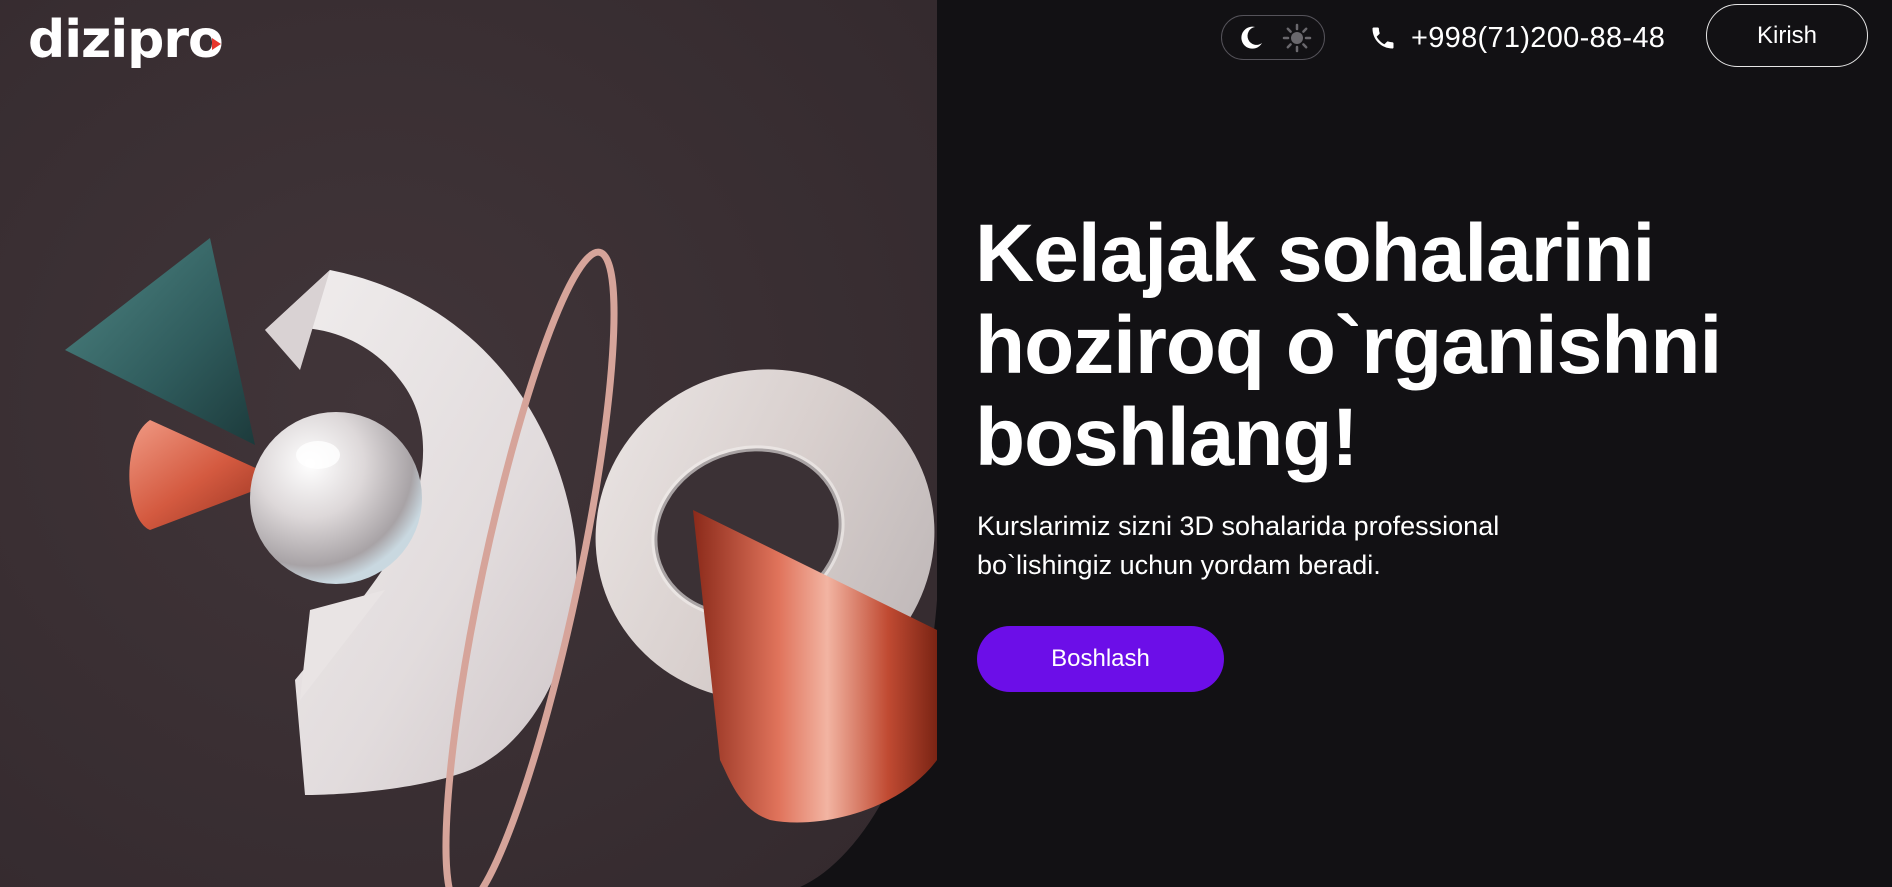 The width and height of the screenshot is (1892, 887). Describe the element at coordinates (1348, 345) in the screenshot. I see `hero-title-line: hoziroq o`rganishni` at that location.